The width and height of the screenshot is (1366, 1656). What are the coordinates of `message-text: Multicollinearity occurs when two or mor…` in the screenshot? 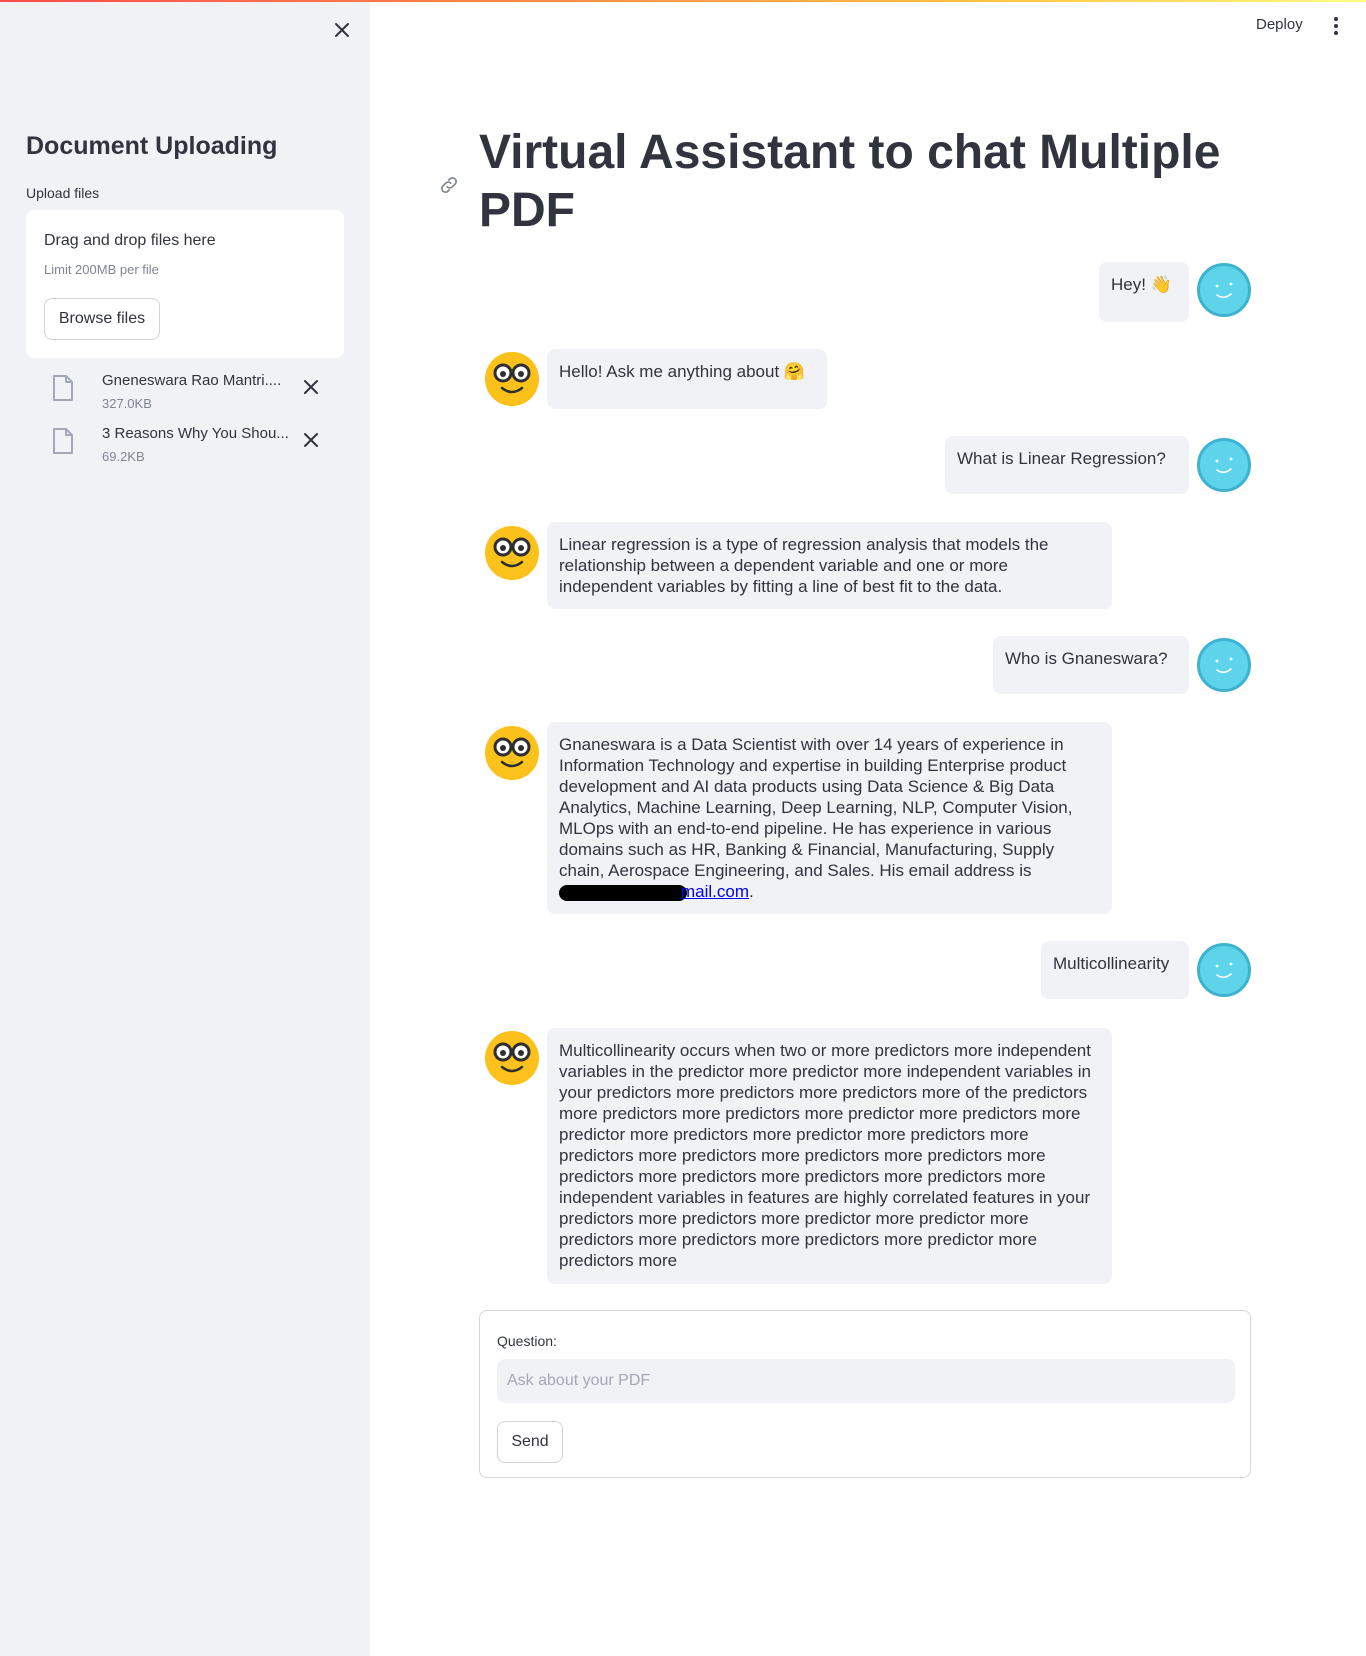 It's located at (825, 1155).